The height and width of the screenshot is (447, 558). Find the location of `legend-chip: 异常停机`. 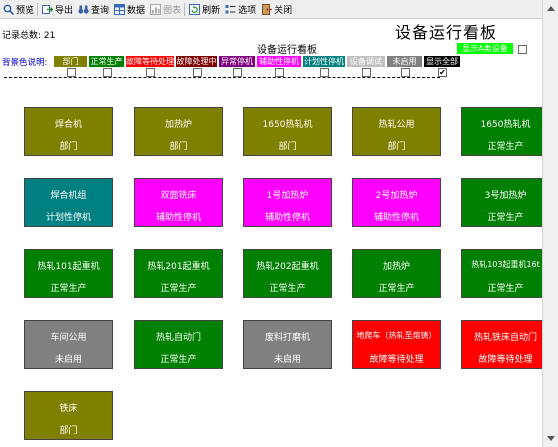

legend-chip: 异常停机 is located at coordinates (237, 61).